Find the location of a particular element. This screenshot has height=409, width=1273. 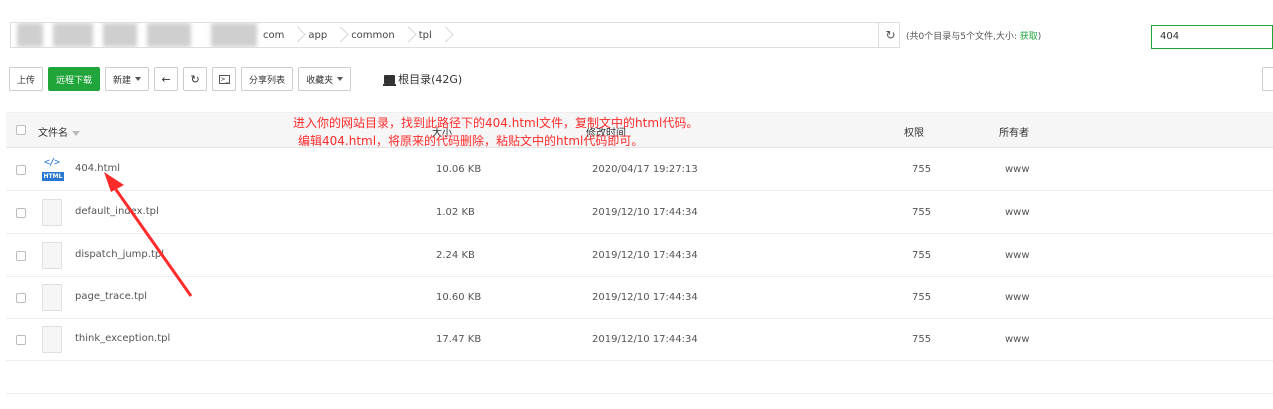

breadcrumb-item: com is located at coordinates (279, 35).